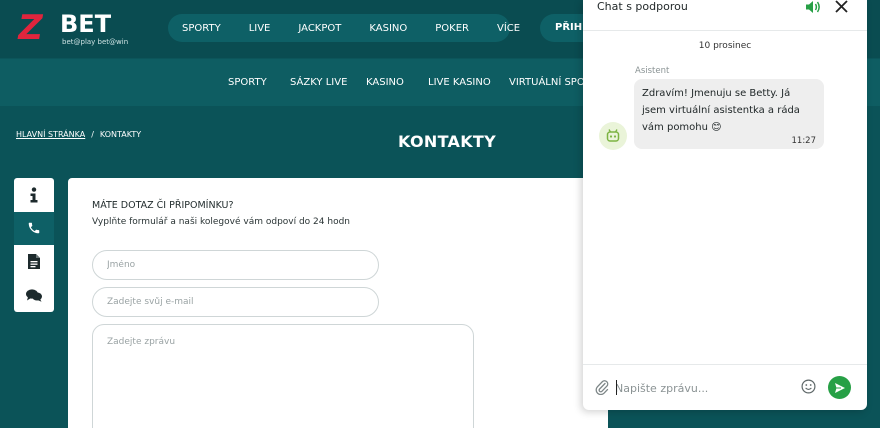  I want to click on message-textarea, so click(283, 376).